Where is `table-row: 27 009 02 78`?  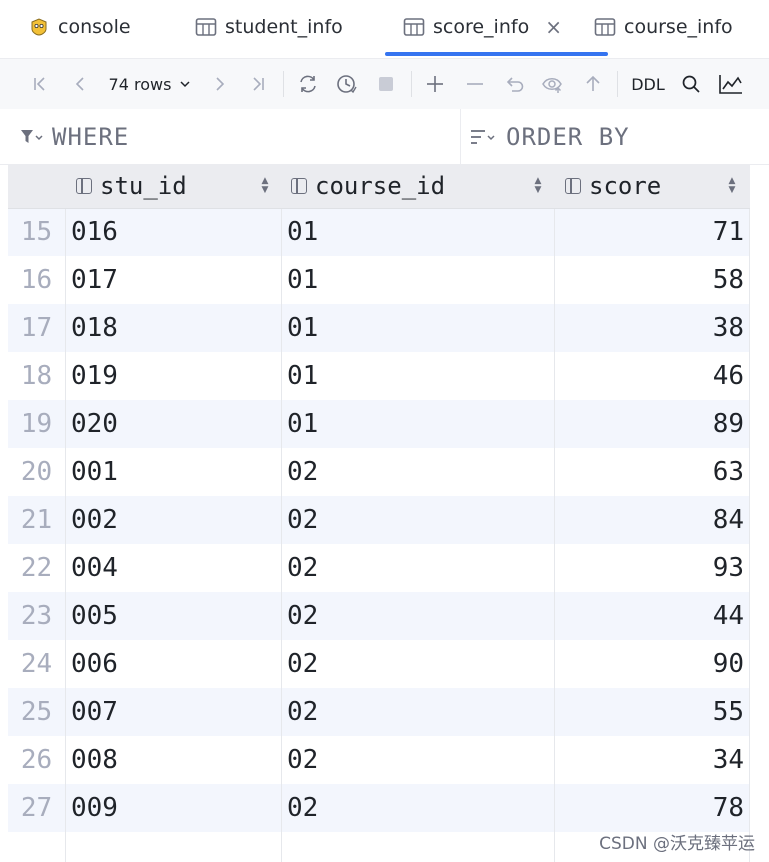
table-row: 27 009 02 78 is located at coordinates (379, 808).